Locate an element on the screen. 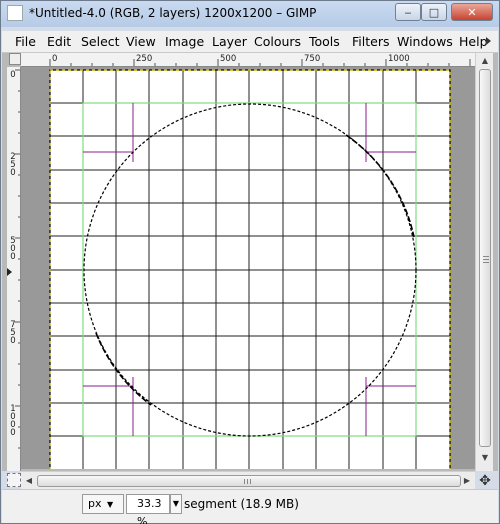  horizontal-ruler: 0 250 500 750 1000 is located at coordinates (248, 60).